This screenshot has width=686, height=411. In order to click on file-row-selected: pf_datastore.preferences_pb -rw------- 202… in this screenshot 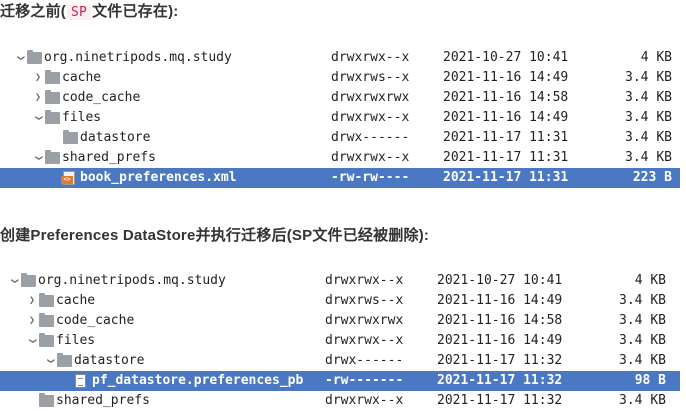, I will do `click(340, 381)`.